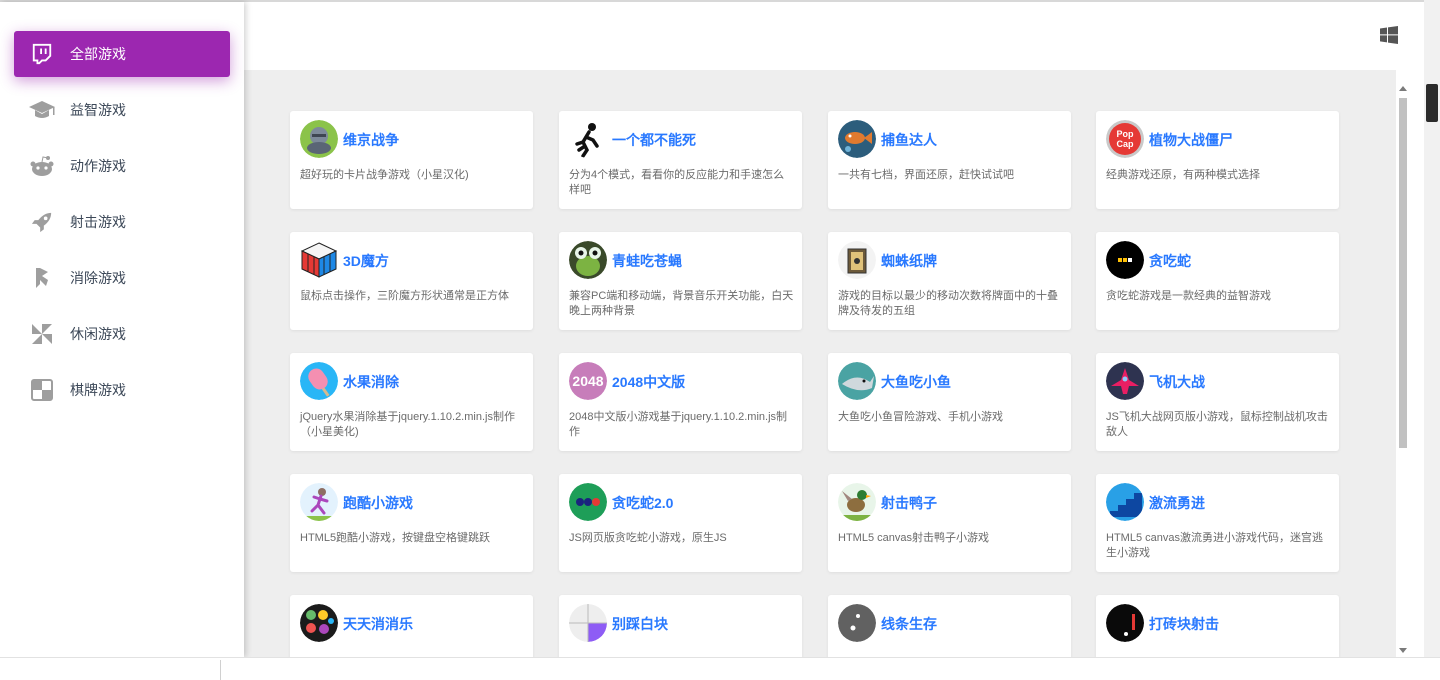 The width and height of the screenshot is (1440, 680). I want to click on fish-icon, so click(857, 139).